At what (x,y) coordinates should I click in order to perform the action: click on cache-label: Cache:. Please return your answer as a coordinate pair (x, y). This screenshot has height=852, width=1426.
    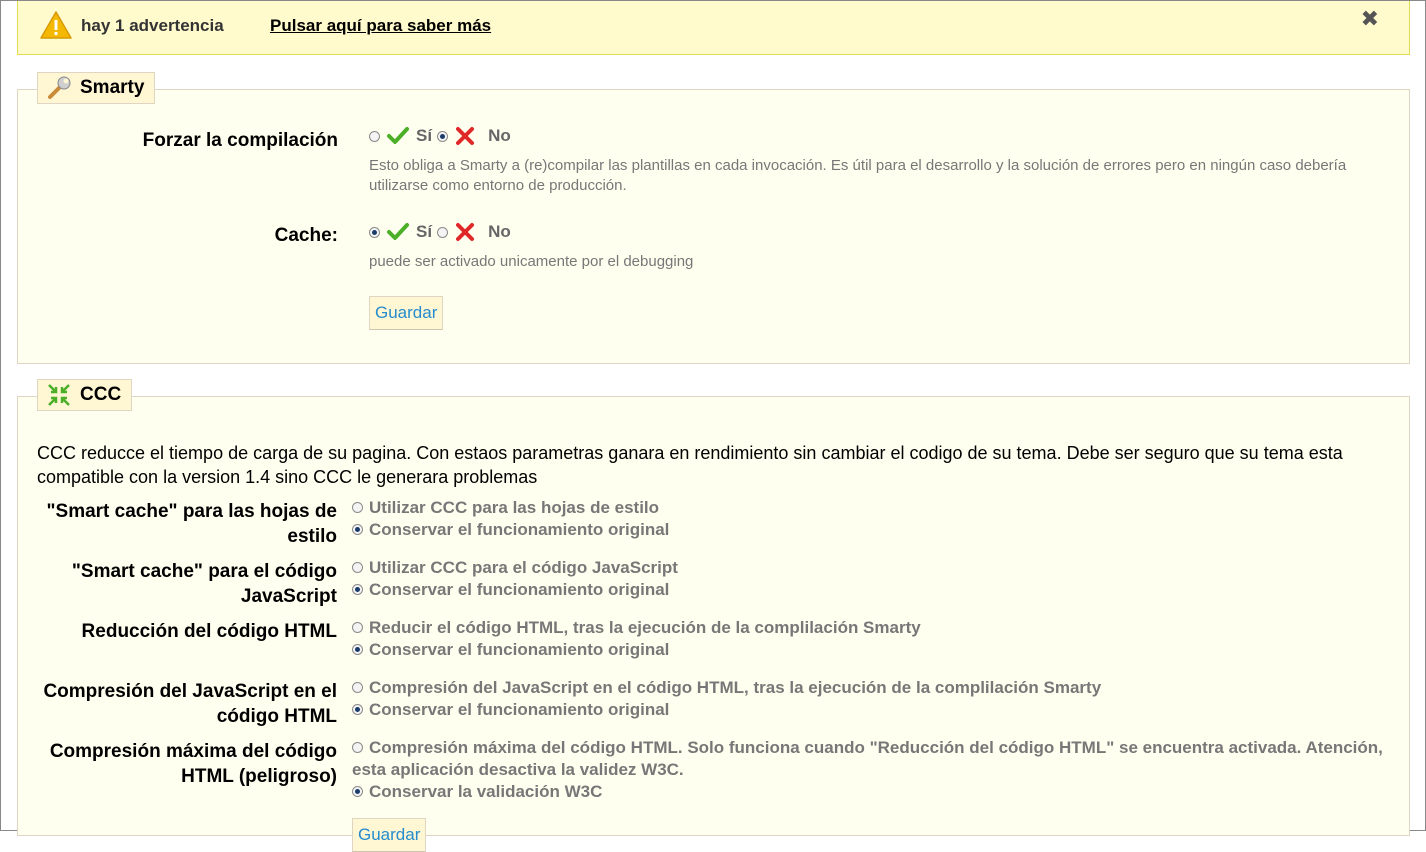
    Looking at the image, I should click on (306, 235).